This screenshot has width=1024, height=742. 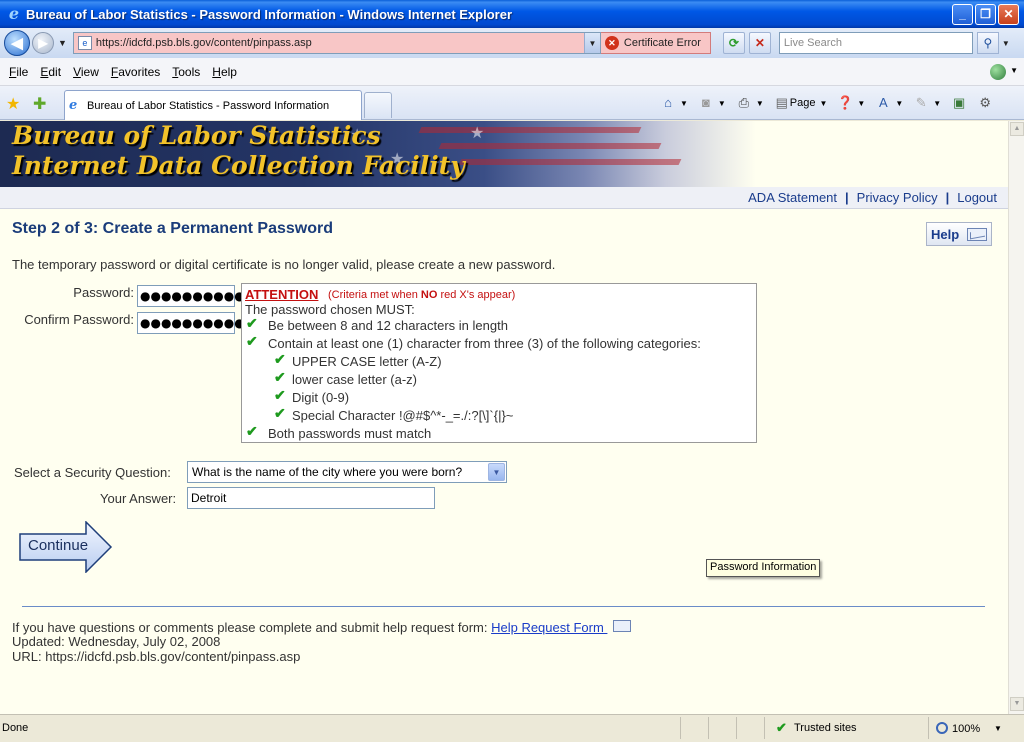 I want to click on menu-edit: Edit, so click(x=50, y=72).